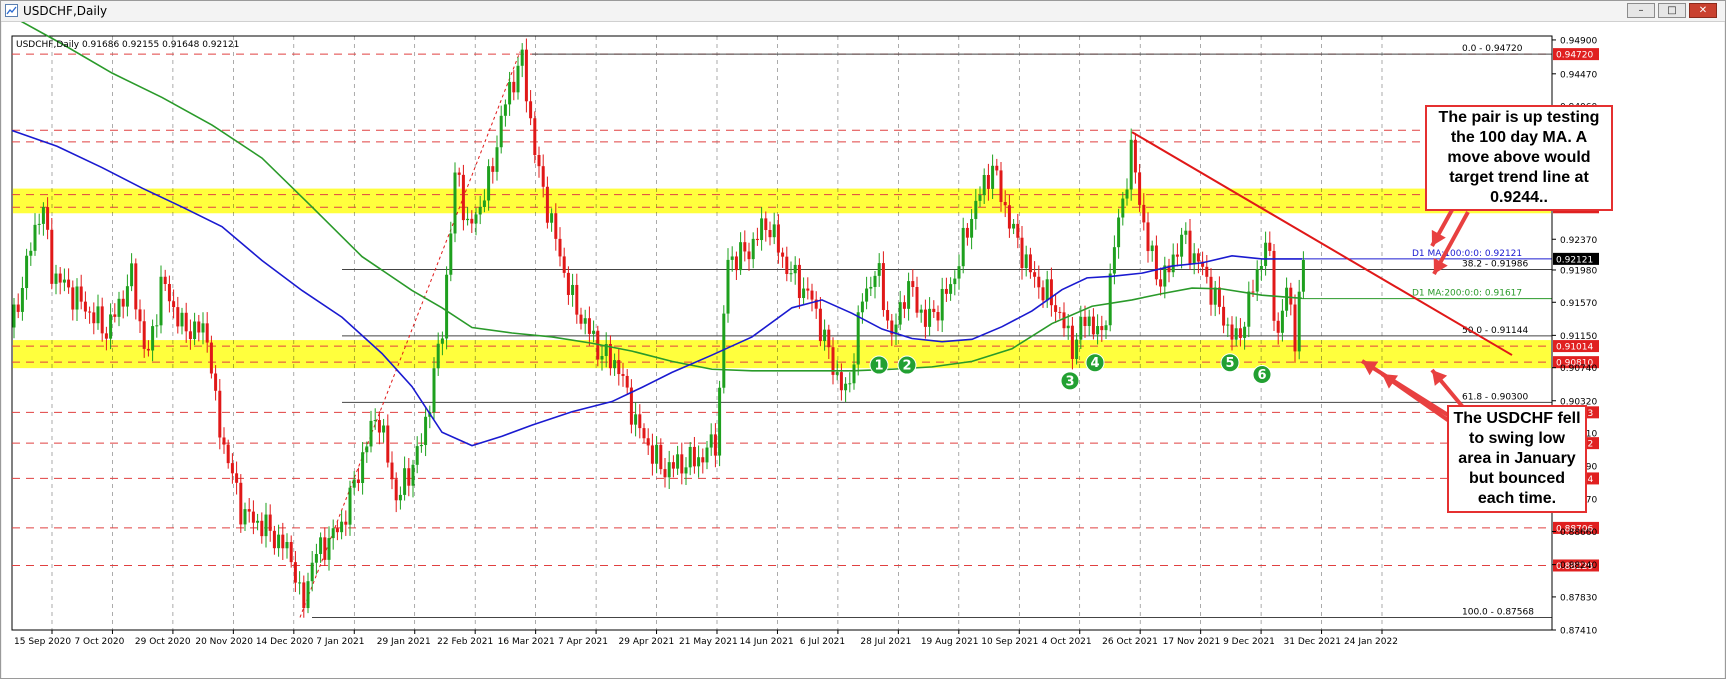 The height and width of the screenshot is (682, 1726). I want to click on swing-low-marker-label-4: 4, so click(1094, 363).